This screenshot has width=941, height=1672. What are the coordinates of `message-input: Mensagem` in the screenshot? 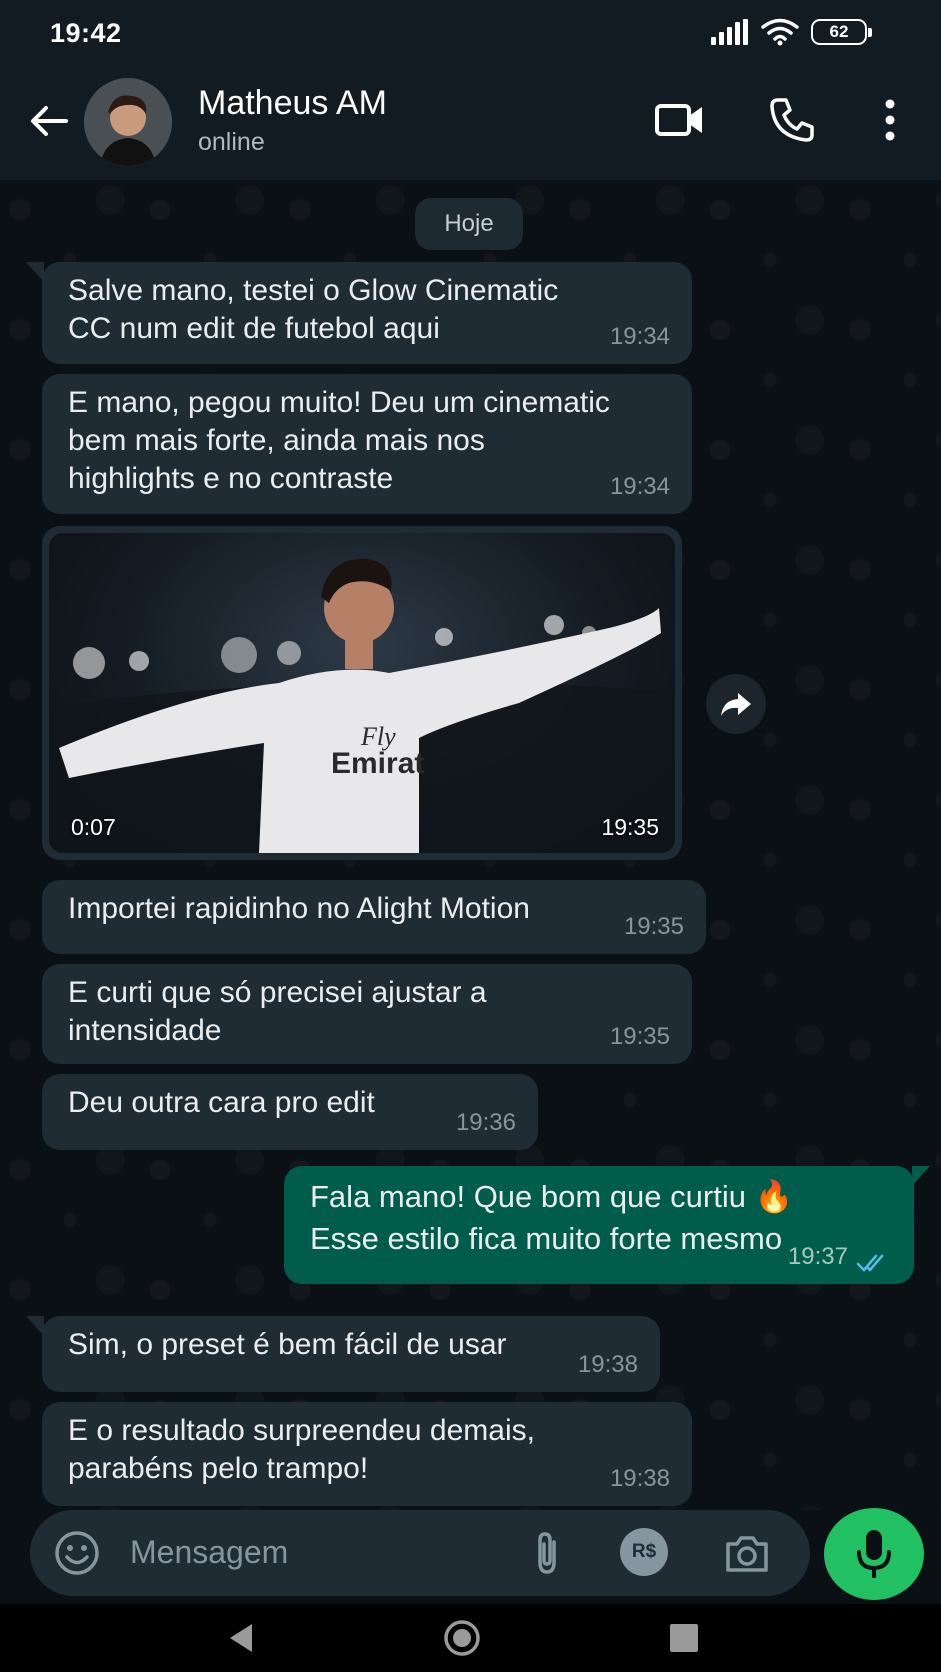 It's located at (209, 1552).